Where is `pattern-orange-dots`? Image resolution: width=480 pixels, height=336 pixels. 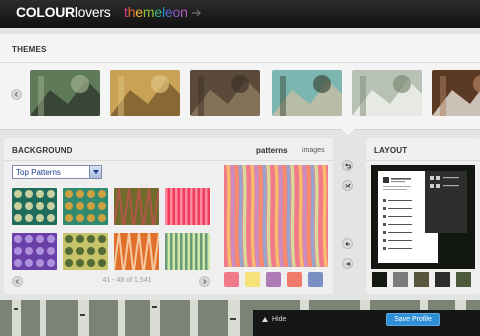 pattern-orange-dots is located at coordinates (136, 251).